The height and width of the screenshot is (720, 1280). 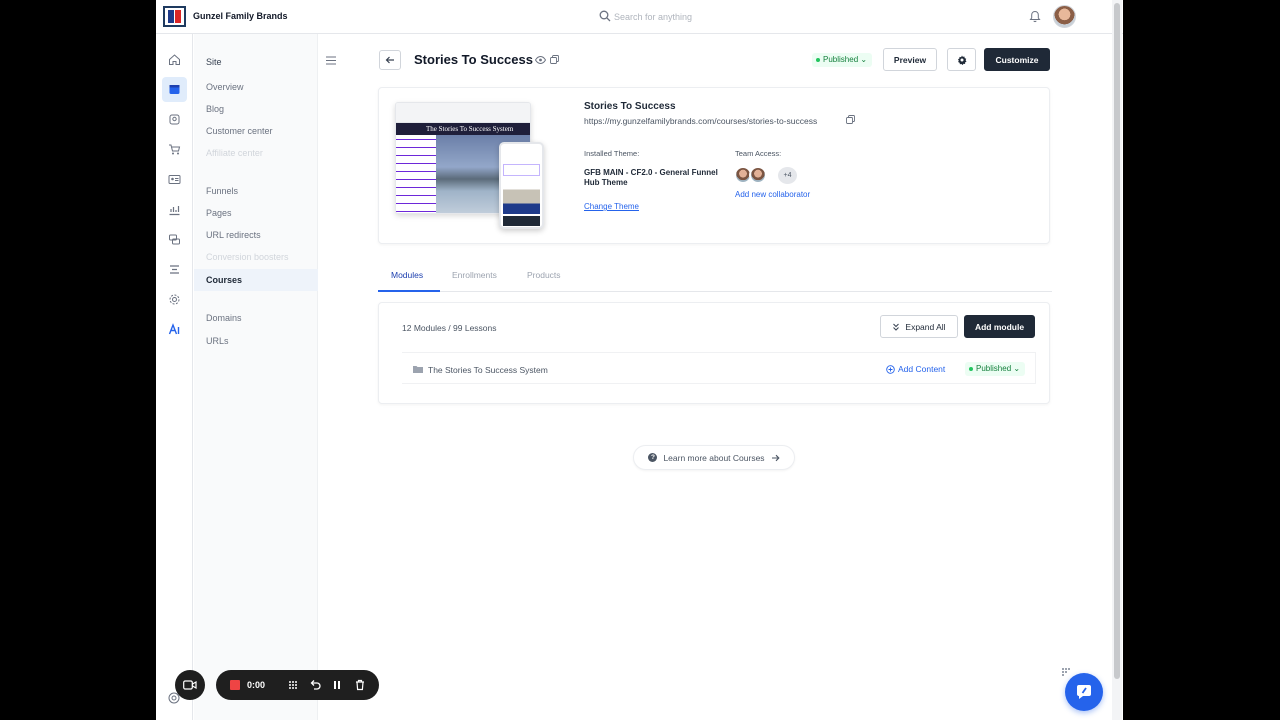 What do you see at coordinates (787, 175) in the screenshot?
I see `team-more-count: +4` at bounding box center [787, 175].